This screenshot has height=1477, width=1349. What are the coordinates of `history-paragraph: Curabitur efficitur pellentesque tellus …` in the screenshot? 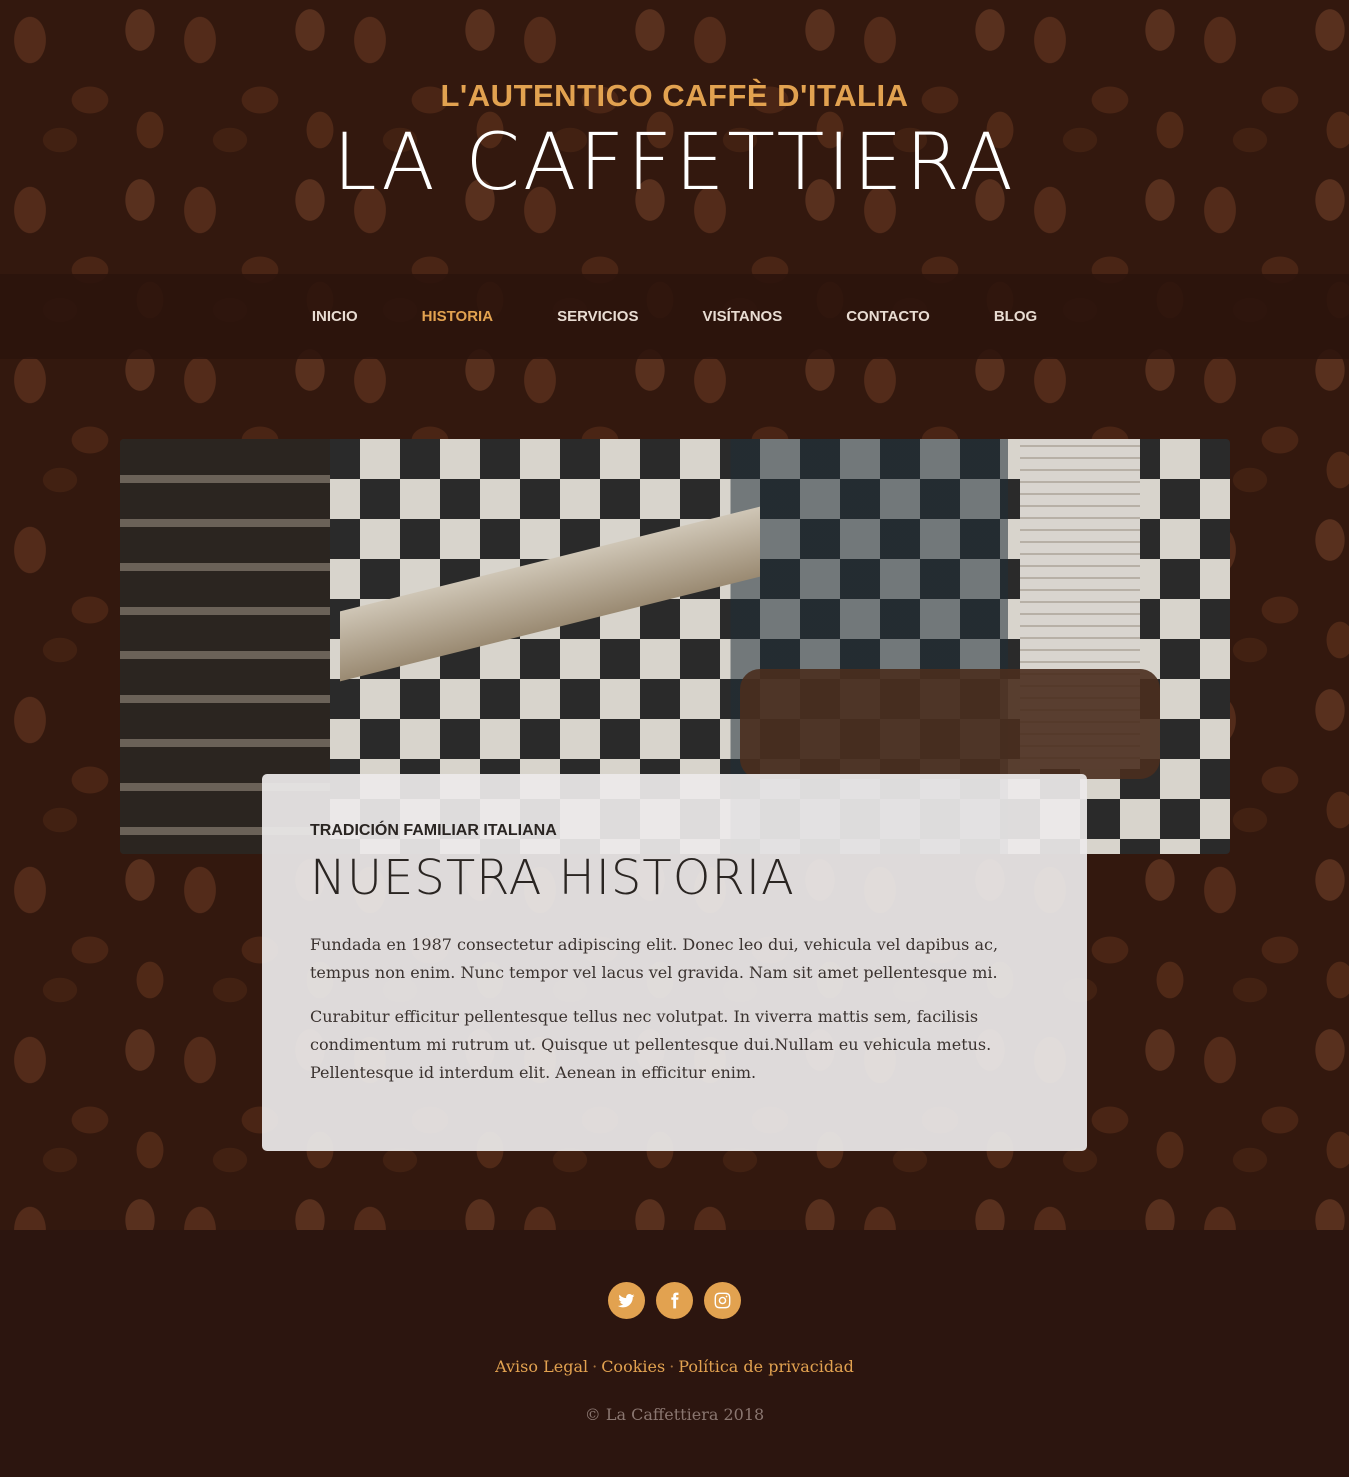 It's located at (651, 1044).